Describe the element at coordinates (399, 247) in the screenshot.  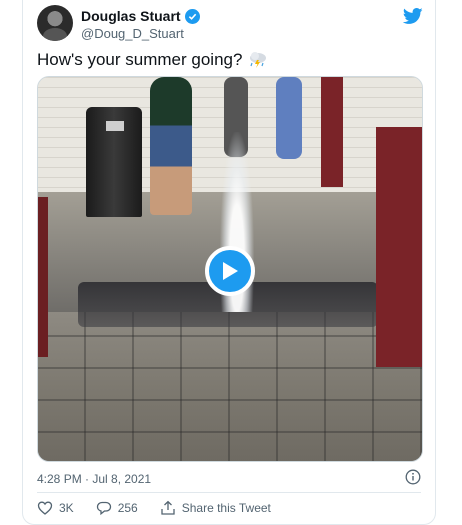
I see `video-frame-pillar-right` at that location.